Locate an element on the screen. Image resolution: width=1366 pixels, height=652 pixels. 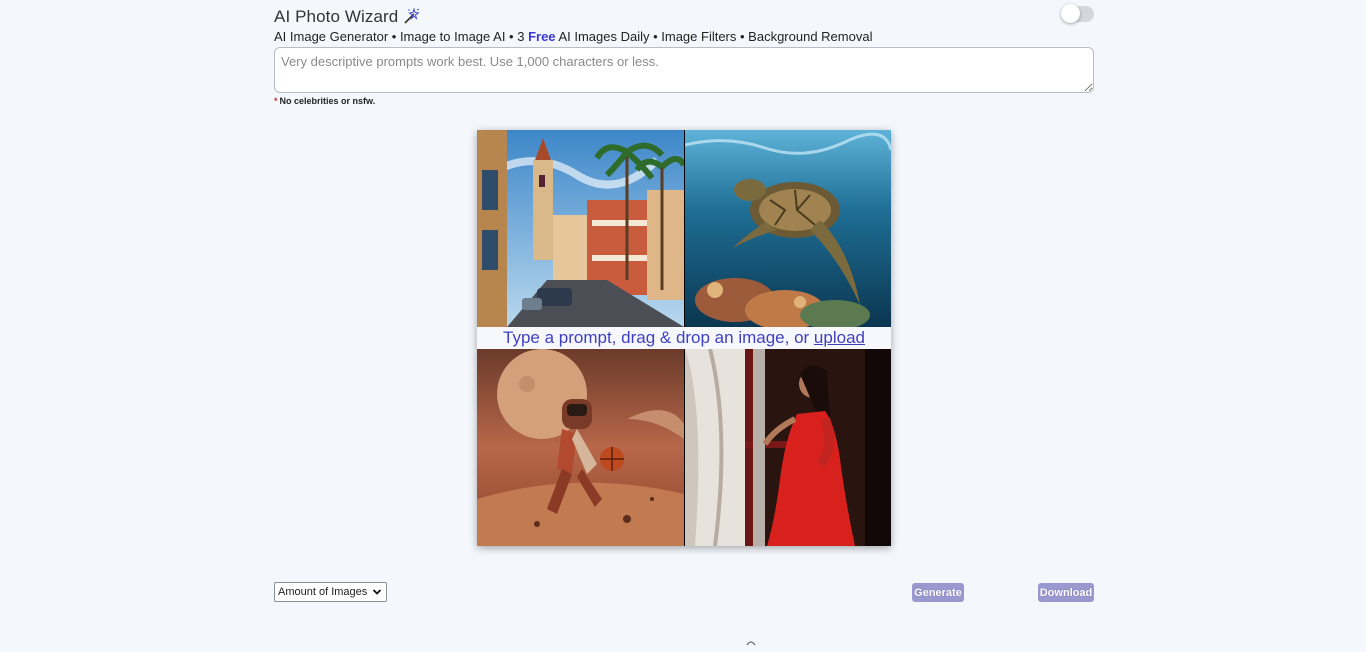
required-star: * is located at coordinates (276, 101).